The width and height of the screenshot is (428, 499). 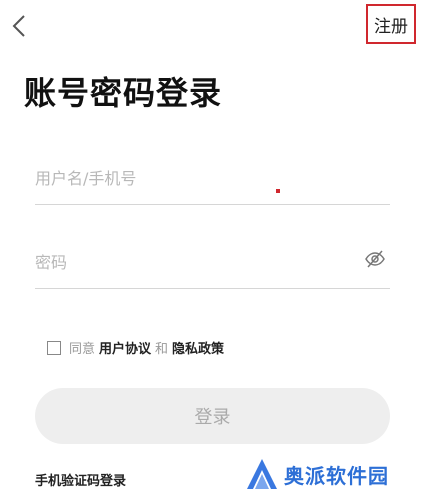 I want to click on agreement-conjunction: 和, so click(x=162, y=349).